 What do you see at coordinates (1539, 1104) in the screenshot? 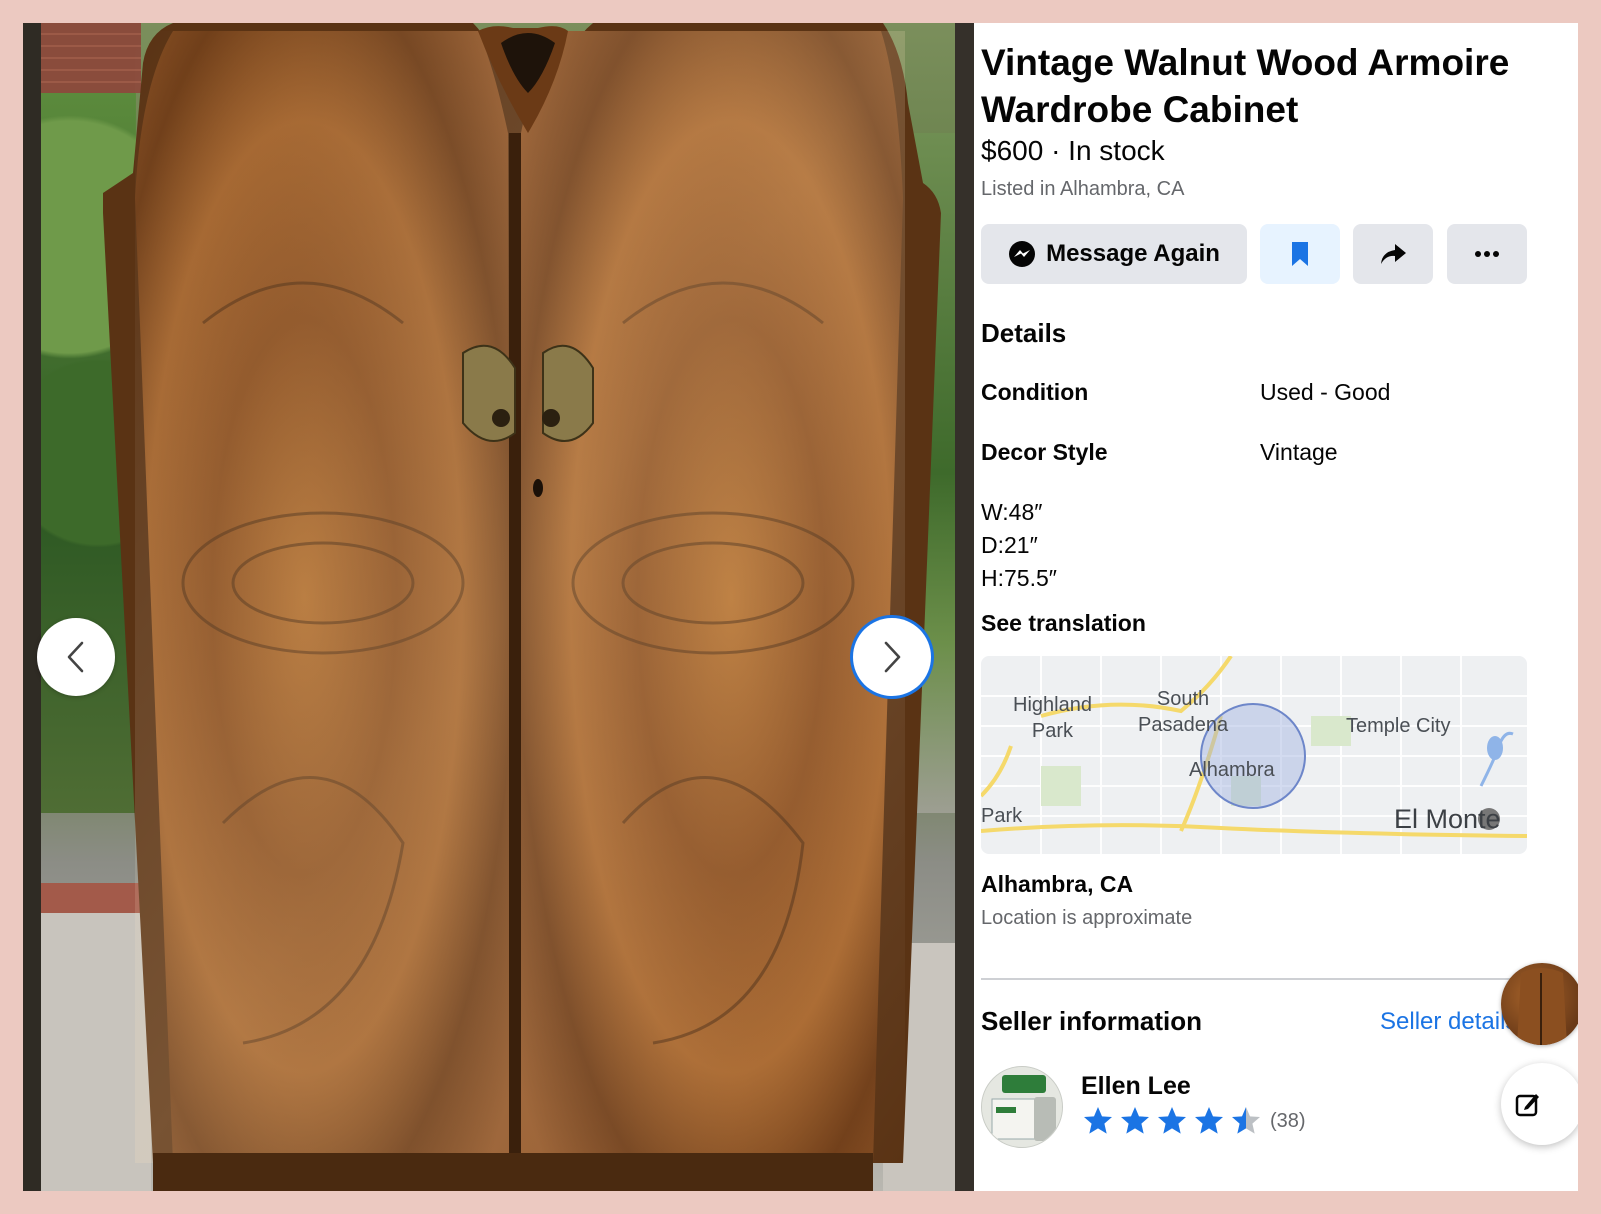
I see `new-message-button` at bounding box center [1539, 1104].